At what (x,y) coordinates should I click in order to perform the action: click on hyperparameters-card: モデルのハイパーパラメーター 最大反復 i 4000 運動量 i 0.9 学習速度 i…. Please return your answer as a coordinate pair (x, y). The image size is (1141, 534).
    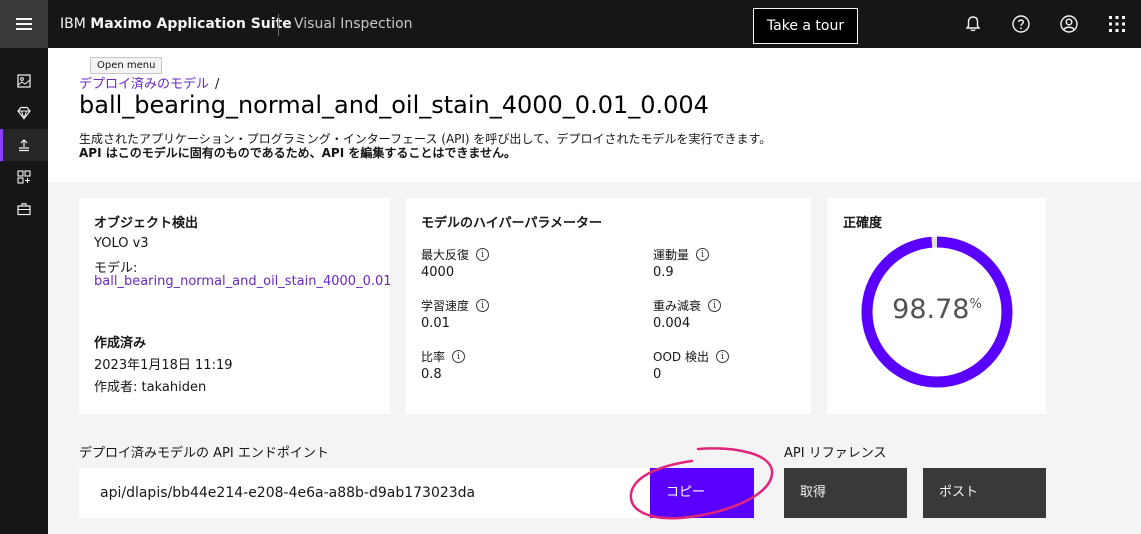
    Looking at the image, I should click on (608, 306).